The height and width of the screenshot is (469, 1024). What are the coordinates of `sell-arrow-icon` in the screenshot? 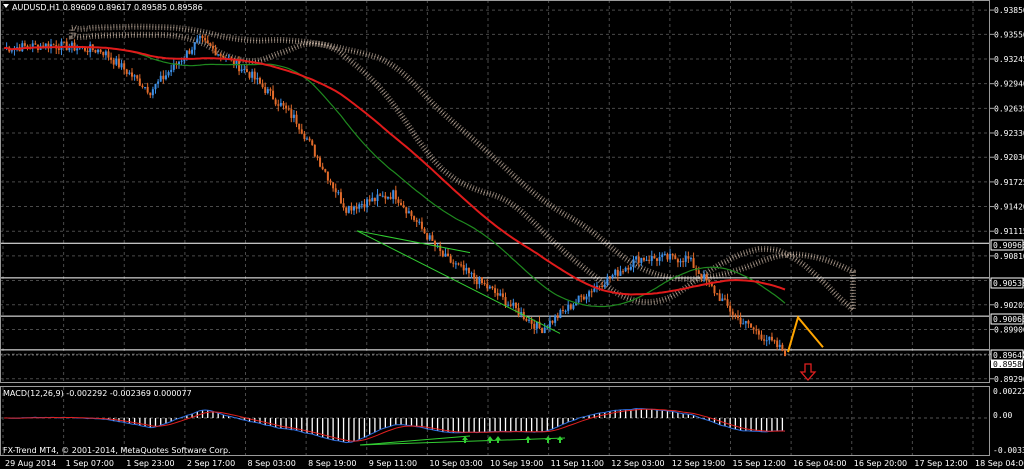 It's located at (808, 372).